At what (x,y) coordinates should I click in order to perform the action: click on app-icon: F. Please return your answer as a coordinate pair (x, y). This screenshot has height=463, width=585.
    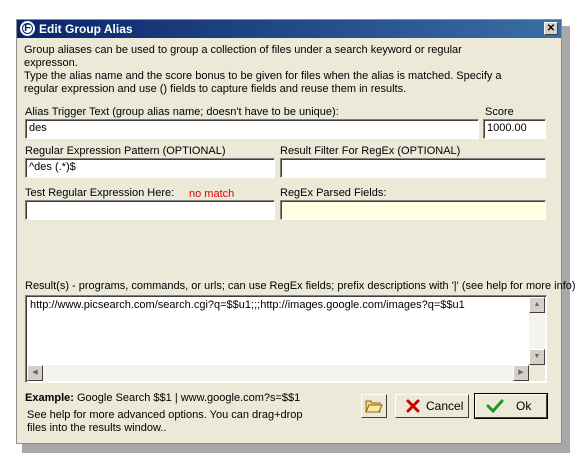
    Looking at the image, I should click on (27, 28).